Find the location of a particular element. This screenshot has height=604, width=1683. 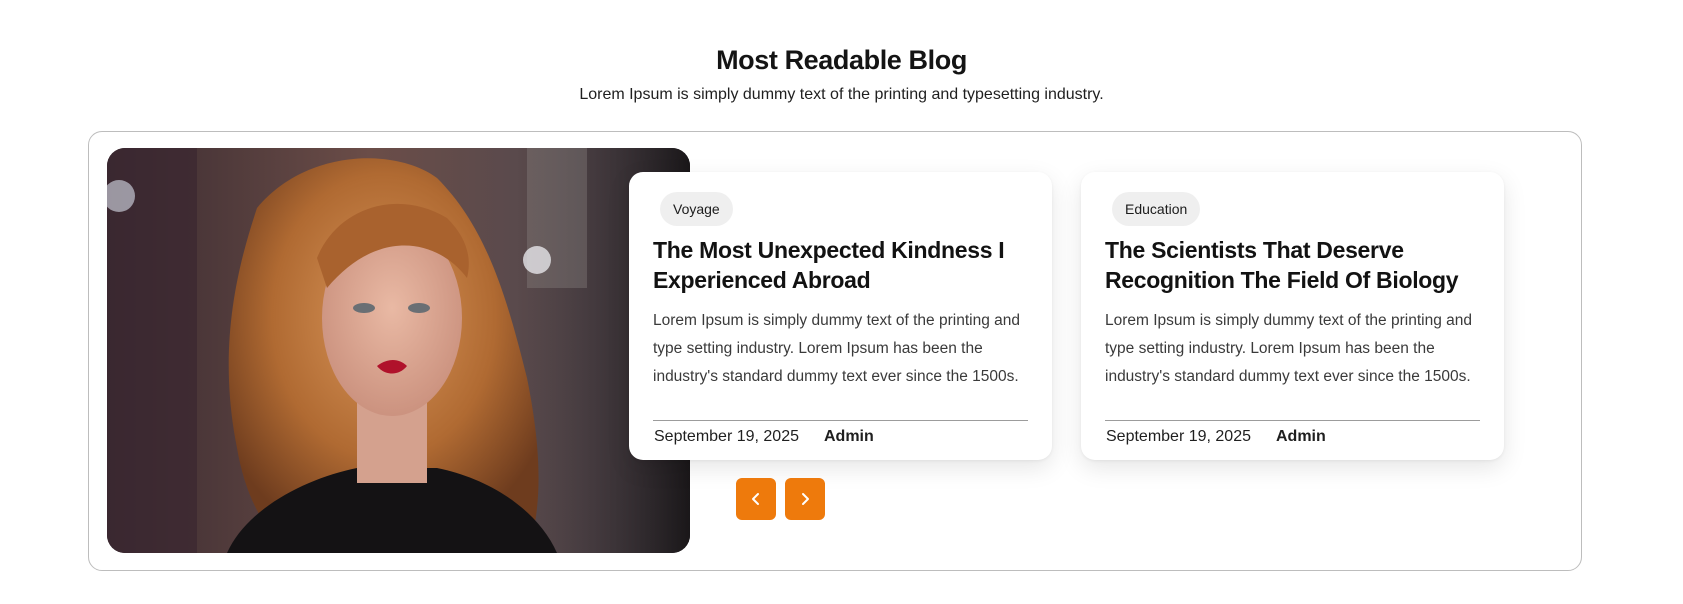

chevron-right-icon is located at coordinates (805, 499).